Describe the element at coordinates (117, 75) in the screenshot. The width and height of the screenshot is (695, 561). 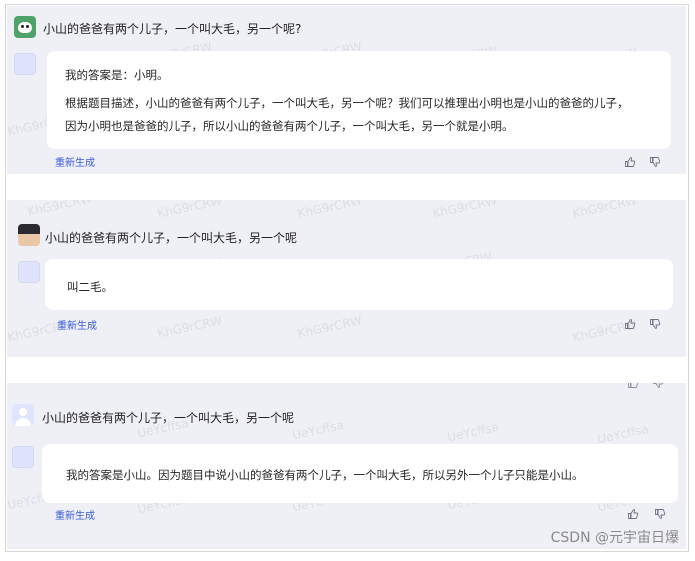
I see `answer-line: 我的答案是：小明。` at that location.